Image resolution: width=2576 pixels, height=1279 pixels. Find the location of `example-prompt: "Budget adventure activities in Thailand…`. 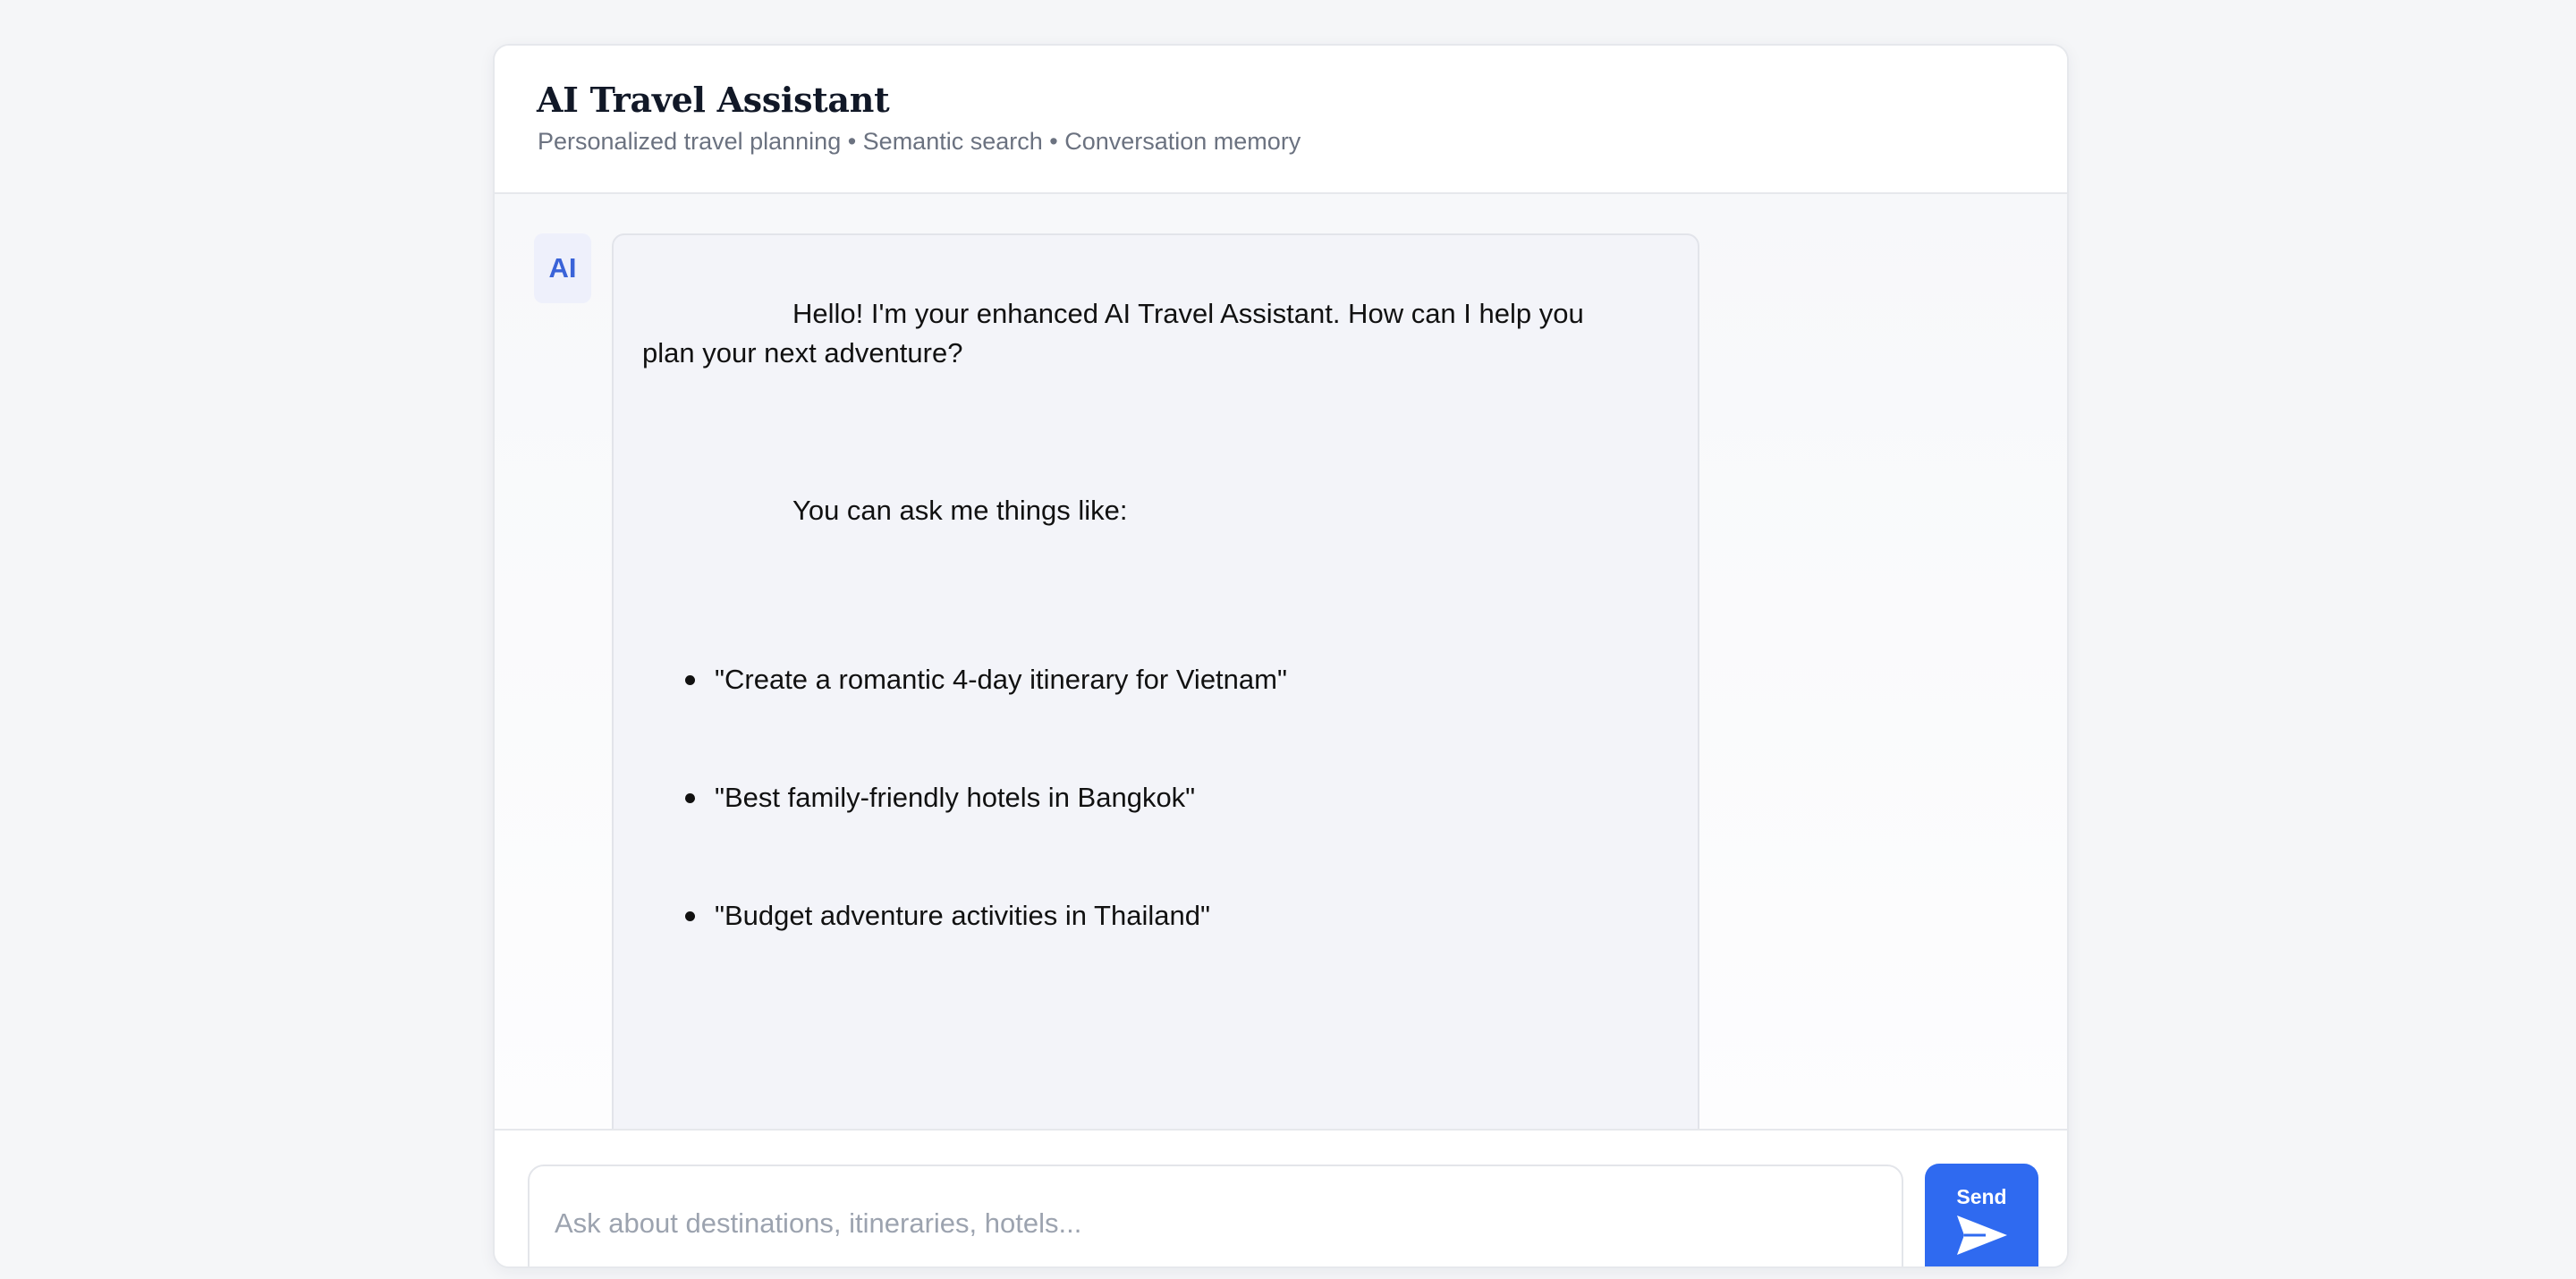

example-prompt: "Budget adventure activities in Thailand… is located at coordinates (962, 916).